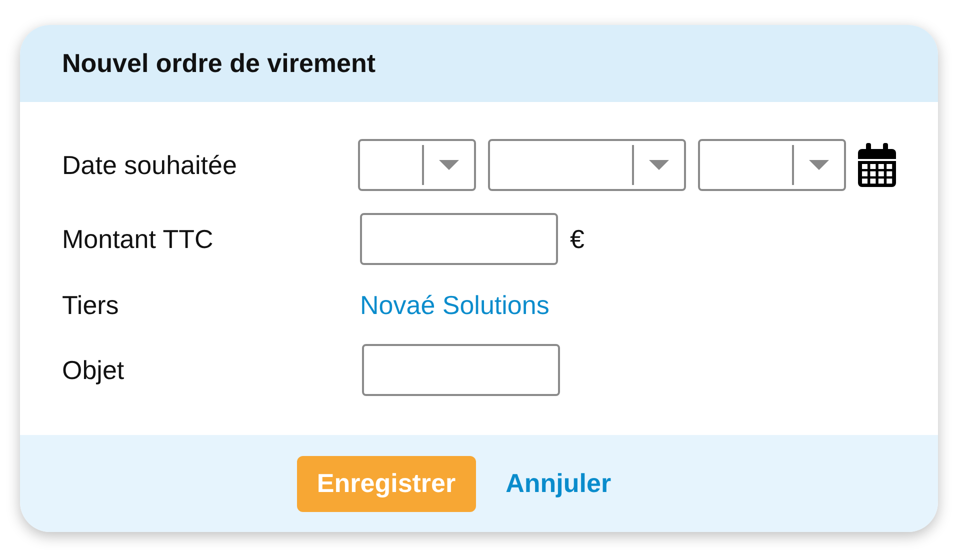  What do you see at coordinates (461, 370) in the screenshot?
I see `subject-field` at bounding box center [461, 370].